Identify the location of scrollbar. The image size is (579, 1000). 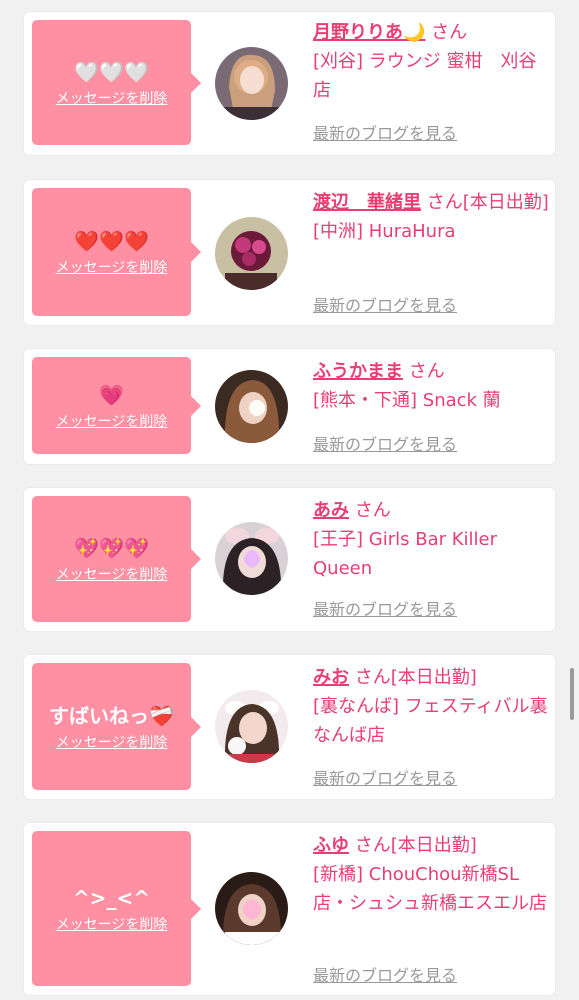
(572, 694).